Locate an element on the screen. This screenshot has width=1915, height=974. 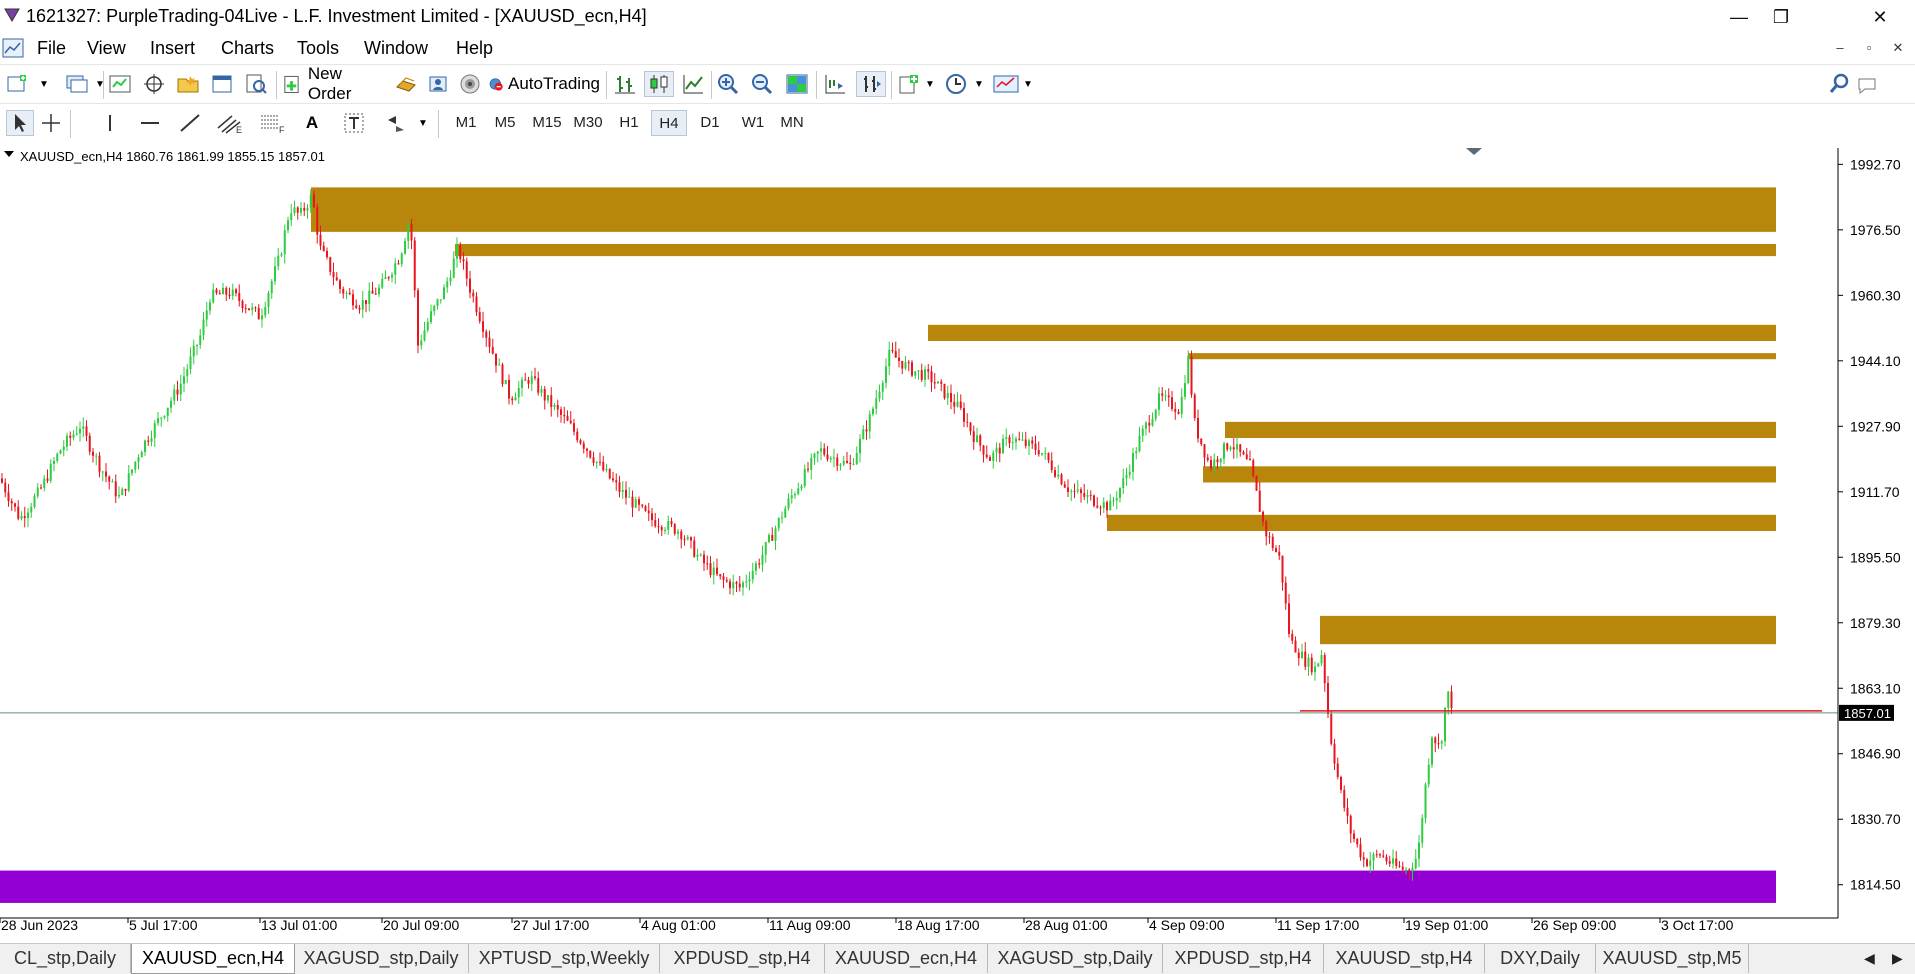
cursor-arrow-icon is located at coordinates (20, 123).